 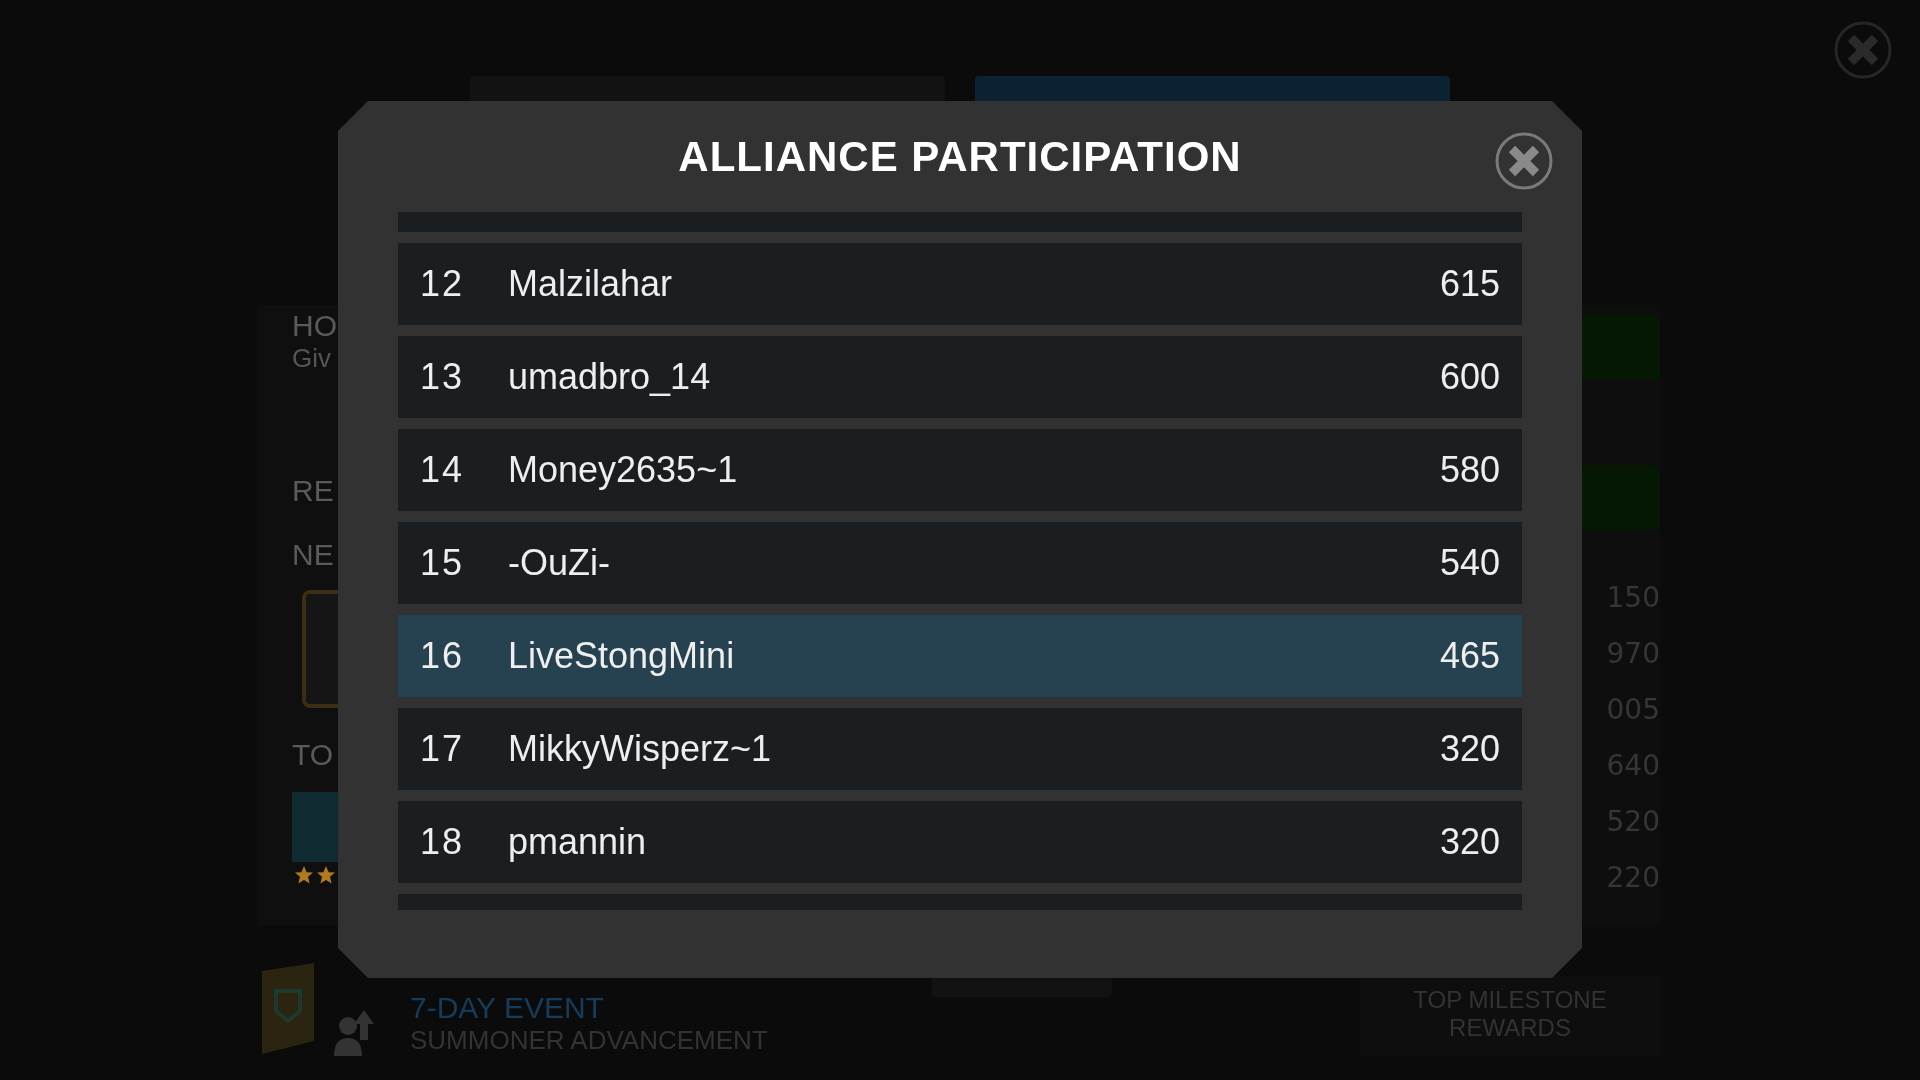 What do you see at coordinates (314, 326) in the screenshot?
I see `panel-title: HO` at bounding box center [314, 326].